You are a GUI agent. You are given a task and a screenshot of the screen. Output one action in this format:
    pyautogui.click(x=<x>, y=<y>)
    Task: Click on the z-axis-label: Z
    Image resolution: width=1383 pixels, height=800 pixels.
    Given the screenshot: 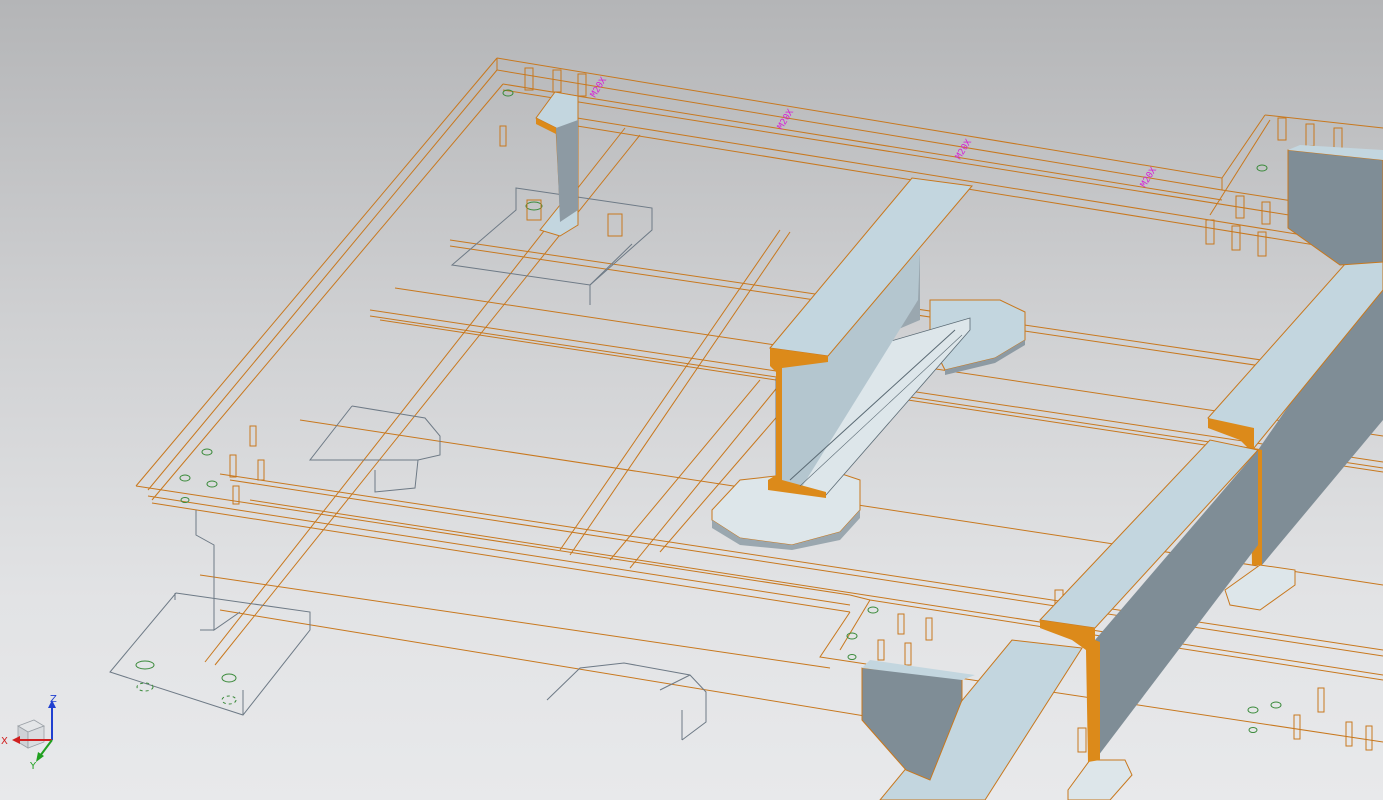 What is the action you would take?
    pyautogui.click(x=53, y=699)
    